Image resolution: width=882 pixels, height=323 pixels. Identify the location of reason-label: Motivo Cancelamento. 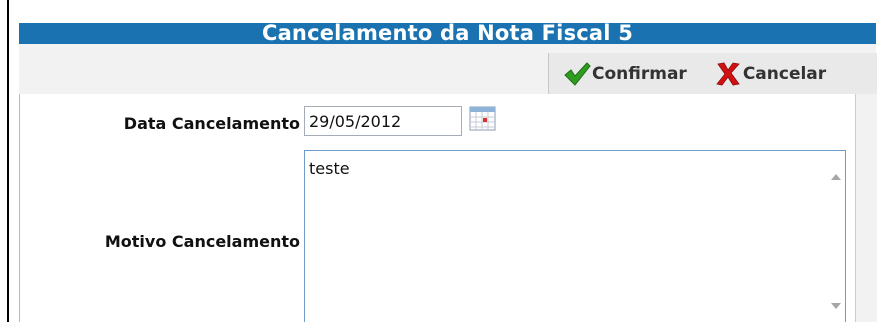
(202, 241).